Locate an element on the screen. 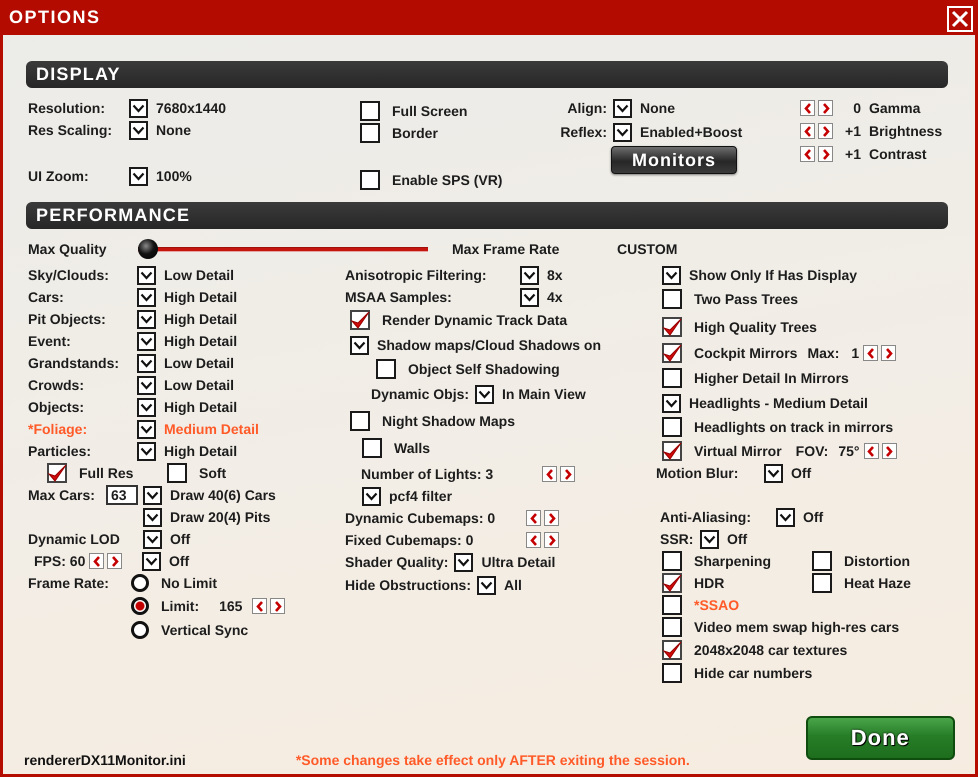  monitors-button: Monitors is located at coordinates (674, 160).